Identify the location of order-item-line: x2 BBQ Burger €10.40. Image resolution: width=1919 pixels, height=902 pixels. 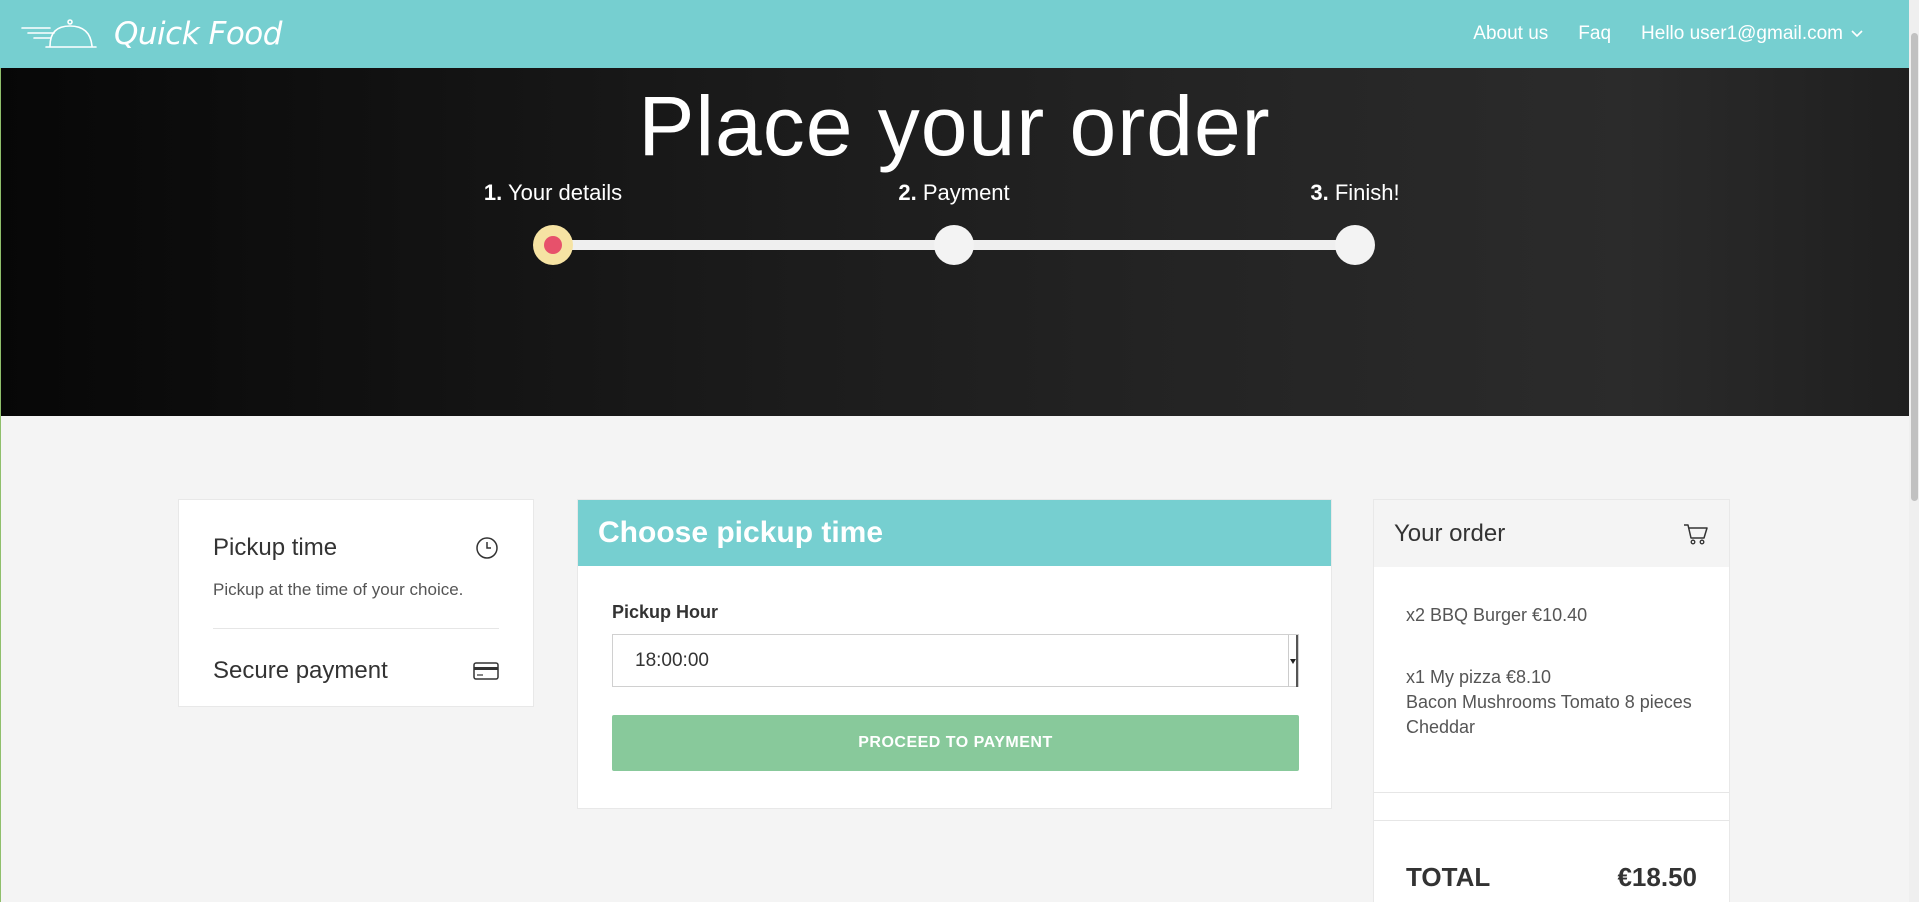
(1497, 615).